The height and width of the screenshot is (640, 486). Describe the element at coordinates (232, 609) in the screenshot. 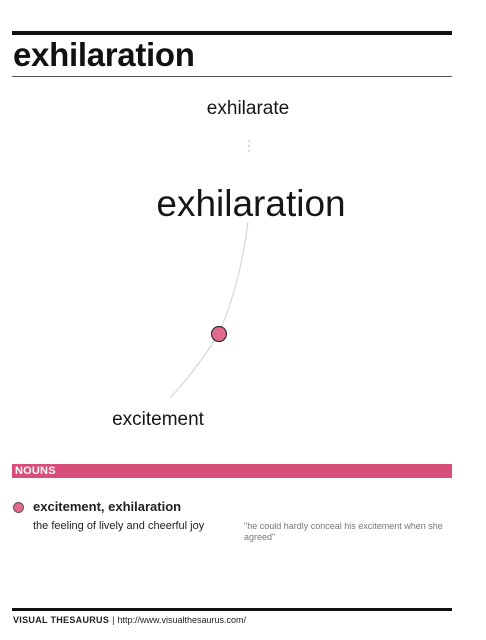

I see `bottom-rule` at that location.